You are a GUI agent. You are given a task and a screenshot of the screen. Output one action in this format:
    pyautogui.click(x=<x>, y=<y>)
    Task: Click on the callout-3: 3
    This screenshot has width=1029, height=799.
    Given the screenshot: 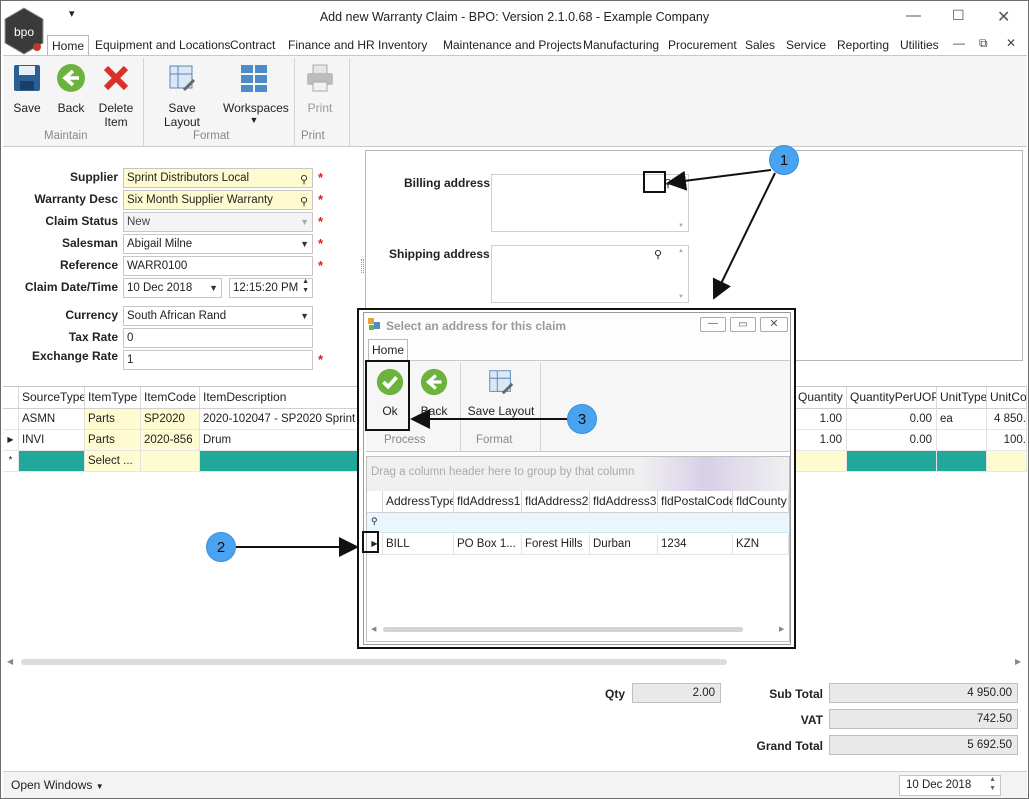 What is the action you would take?
    pyautogui.click(x=582, y=419)
    